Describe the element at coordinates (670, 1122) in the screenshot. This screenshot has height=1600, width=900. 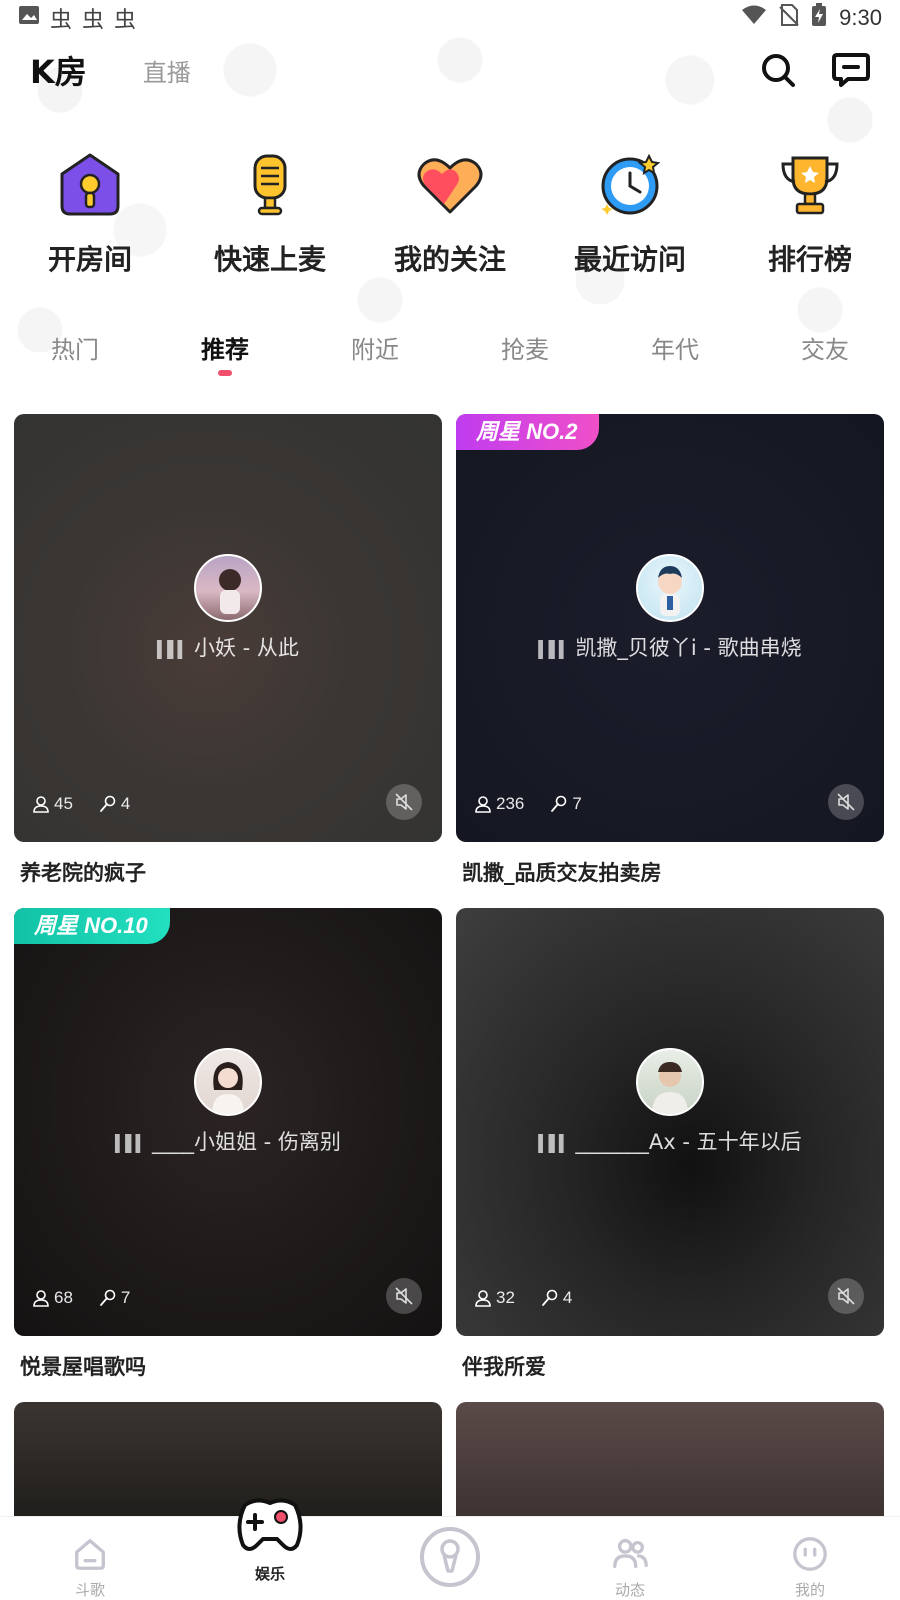
I see `room-card: ▍▌▍ _______Ax - 五十年以后 32 4` at that location.